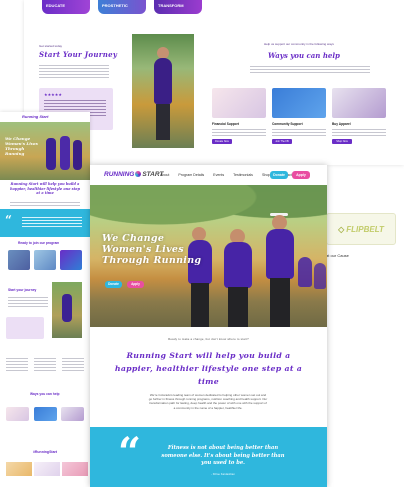 Image resolution: width=404 pixels, height=487 pixels. Describe the element at coordinates (45, 151) in the screenshot. I see `mobile-hero: We Change Women's Lives Through Running` at that location.